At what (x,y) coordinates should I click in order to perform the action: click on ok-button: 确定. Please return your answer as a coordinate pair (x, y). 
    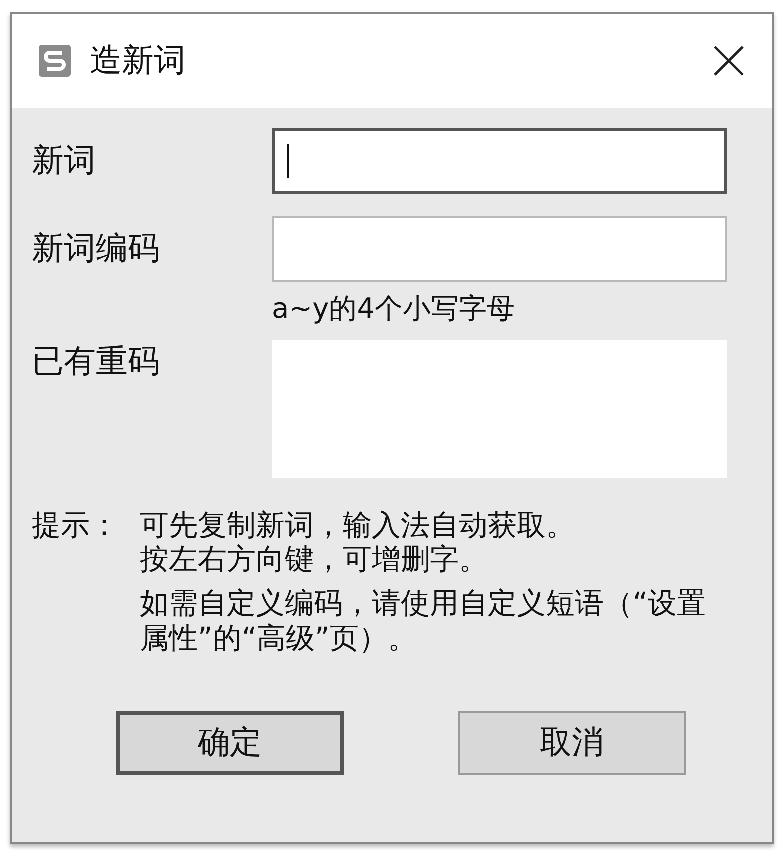
    Looking at the image, I should click on (230, 742).